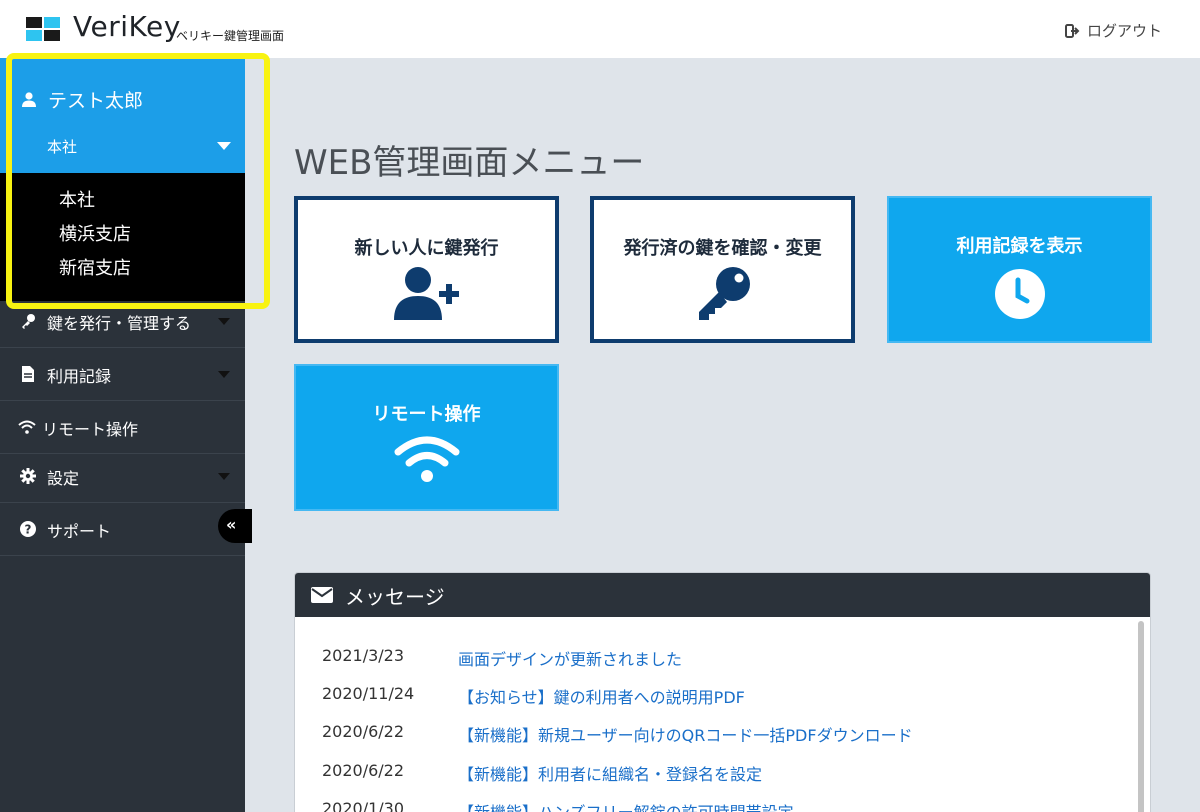 The width and height of the screenshot is (1200, 812). Describe the element at coordinates (626, 805) in the screenshot. I see `message-link: 【新機能】ハンズフリー解錠の許可時間帯設定` at that location.